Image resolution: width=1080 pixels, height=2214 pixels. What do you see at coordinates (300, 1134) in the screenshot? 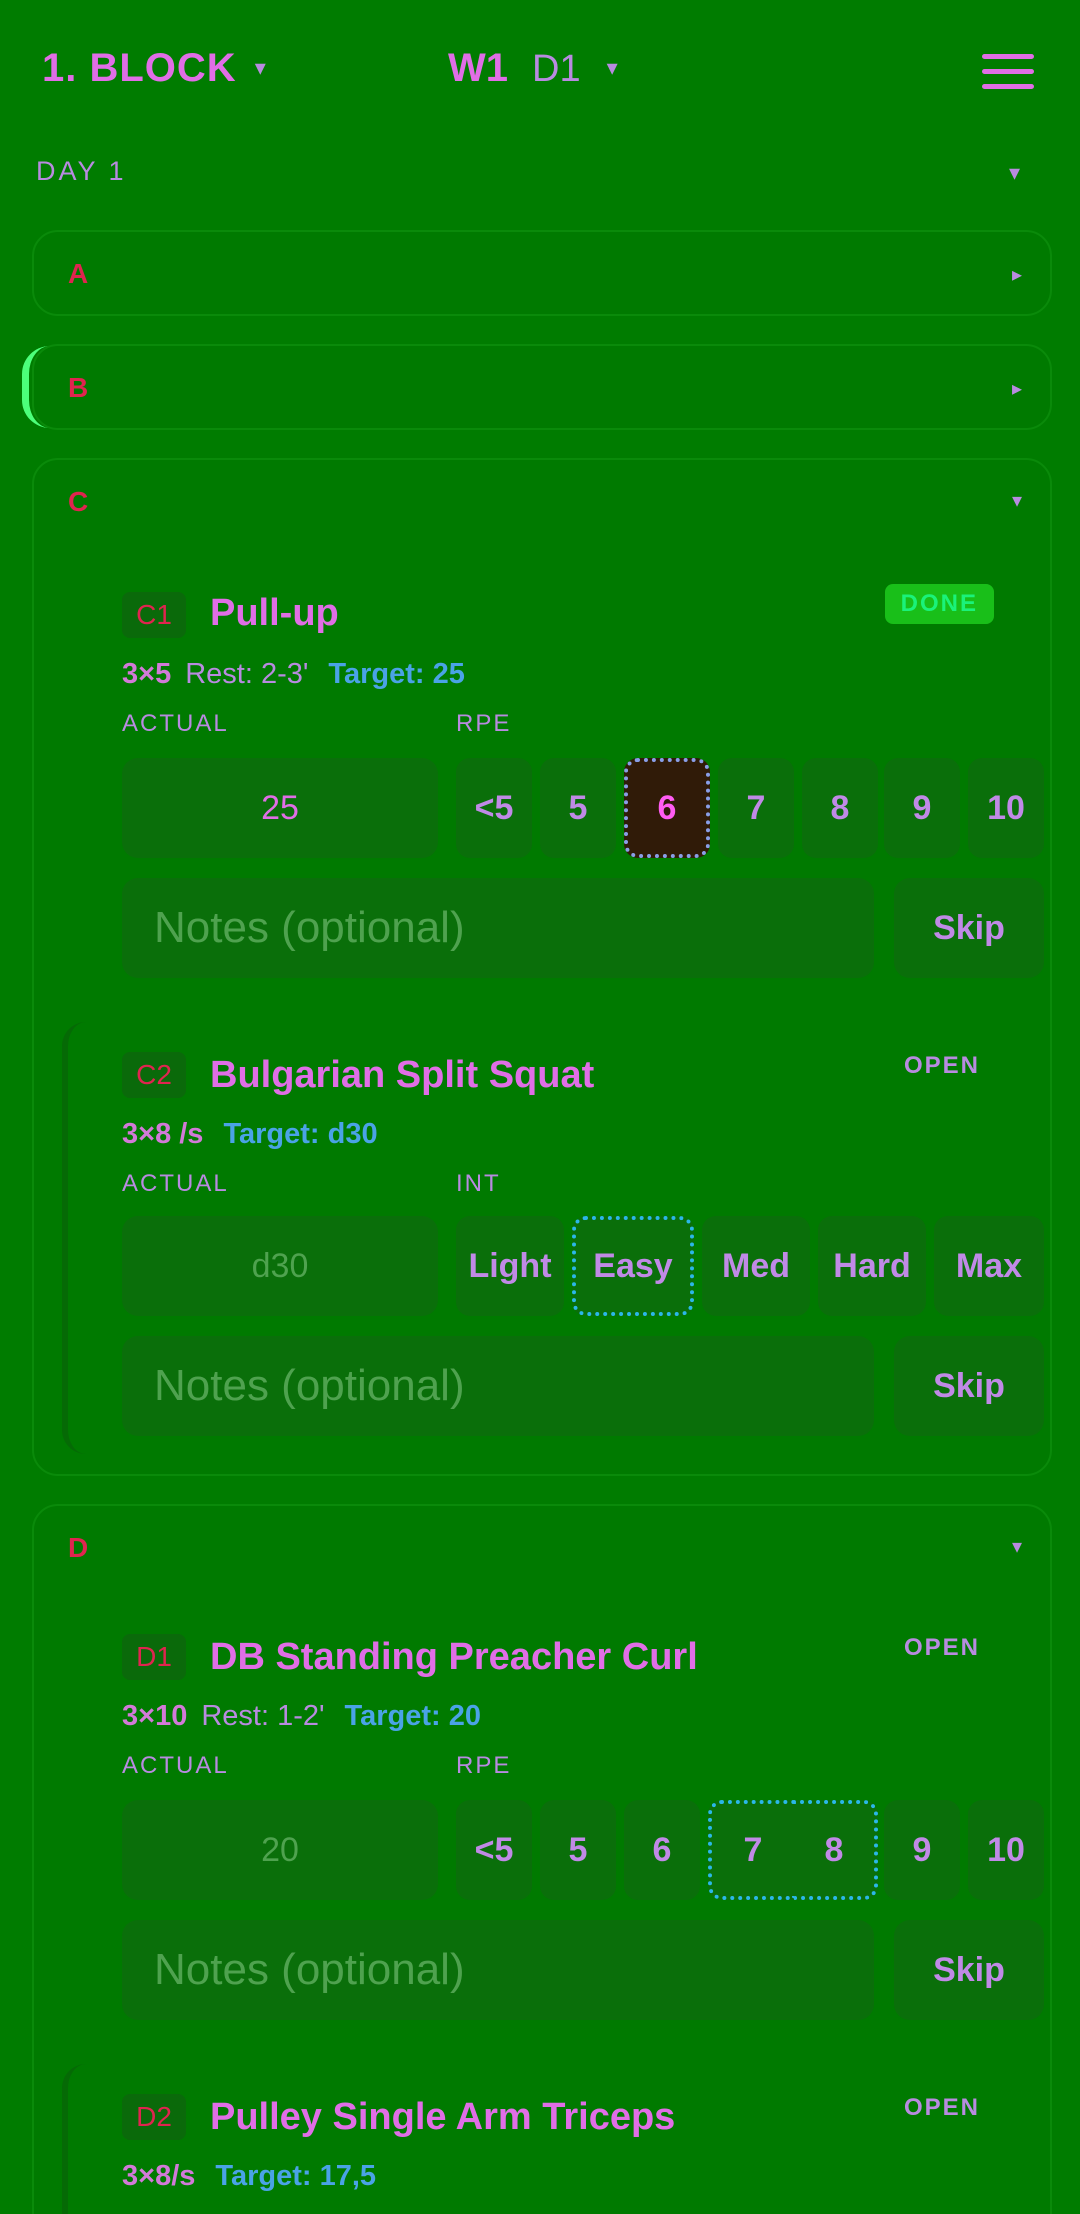
I see `target-value: Target: d30` at bounding box center [300, 1134].